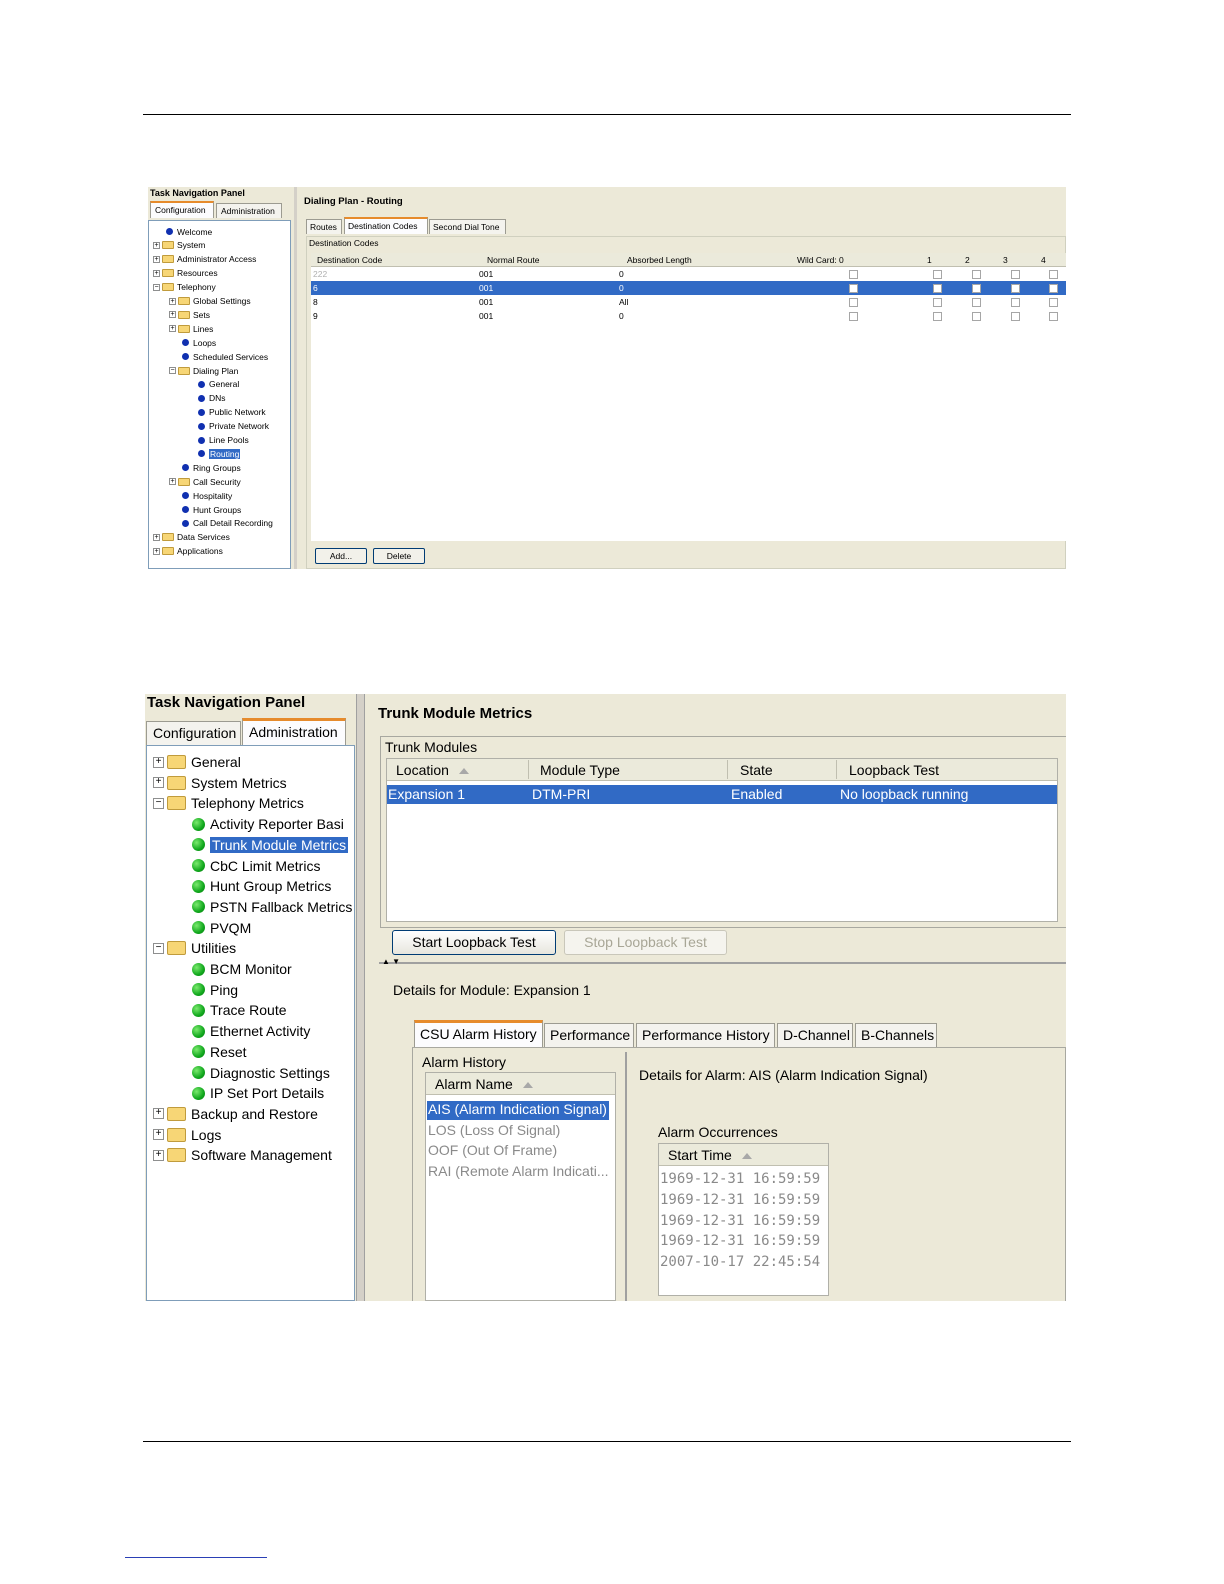 This screenshot has width=1224, height=1584. Describe the element at coordinates (187, 1135) in the screenshot. I see `tree-item-logs: + Logs` at that location.